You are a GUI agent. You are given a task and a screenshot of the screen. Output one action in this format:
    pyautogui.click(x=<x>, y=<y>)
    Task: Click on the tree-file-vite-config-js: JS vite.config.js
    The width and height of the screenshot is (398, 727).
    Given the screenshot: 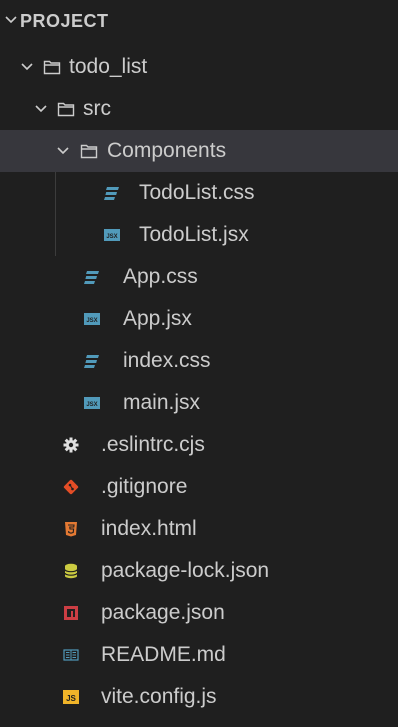 What is the action you would take?
    pyautogui.click(x=199, y=697)
    